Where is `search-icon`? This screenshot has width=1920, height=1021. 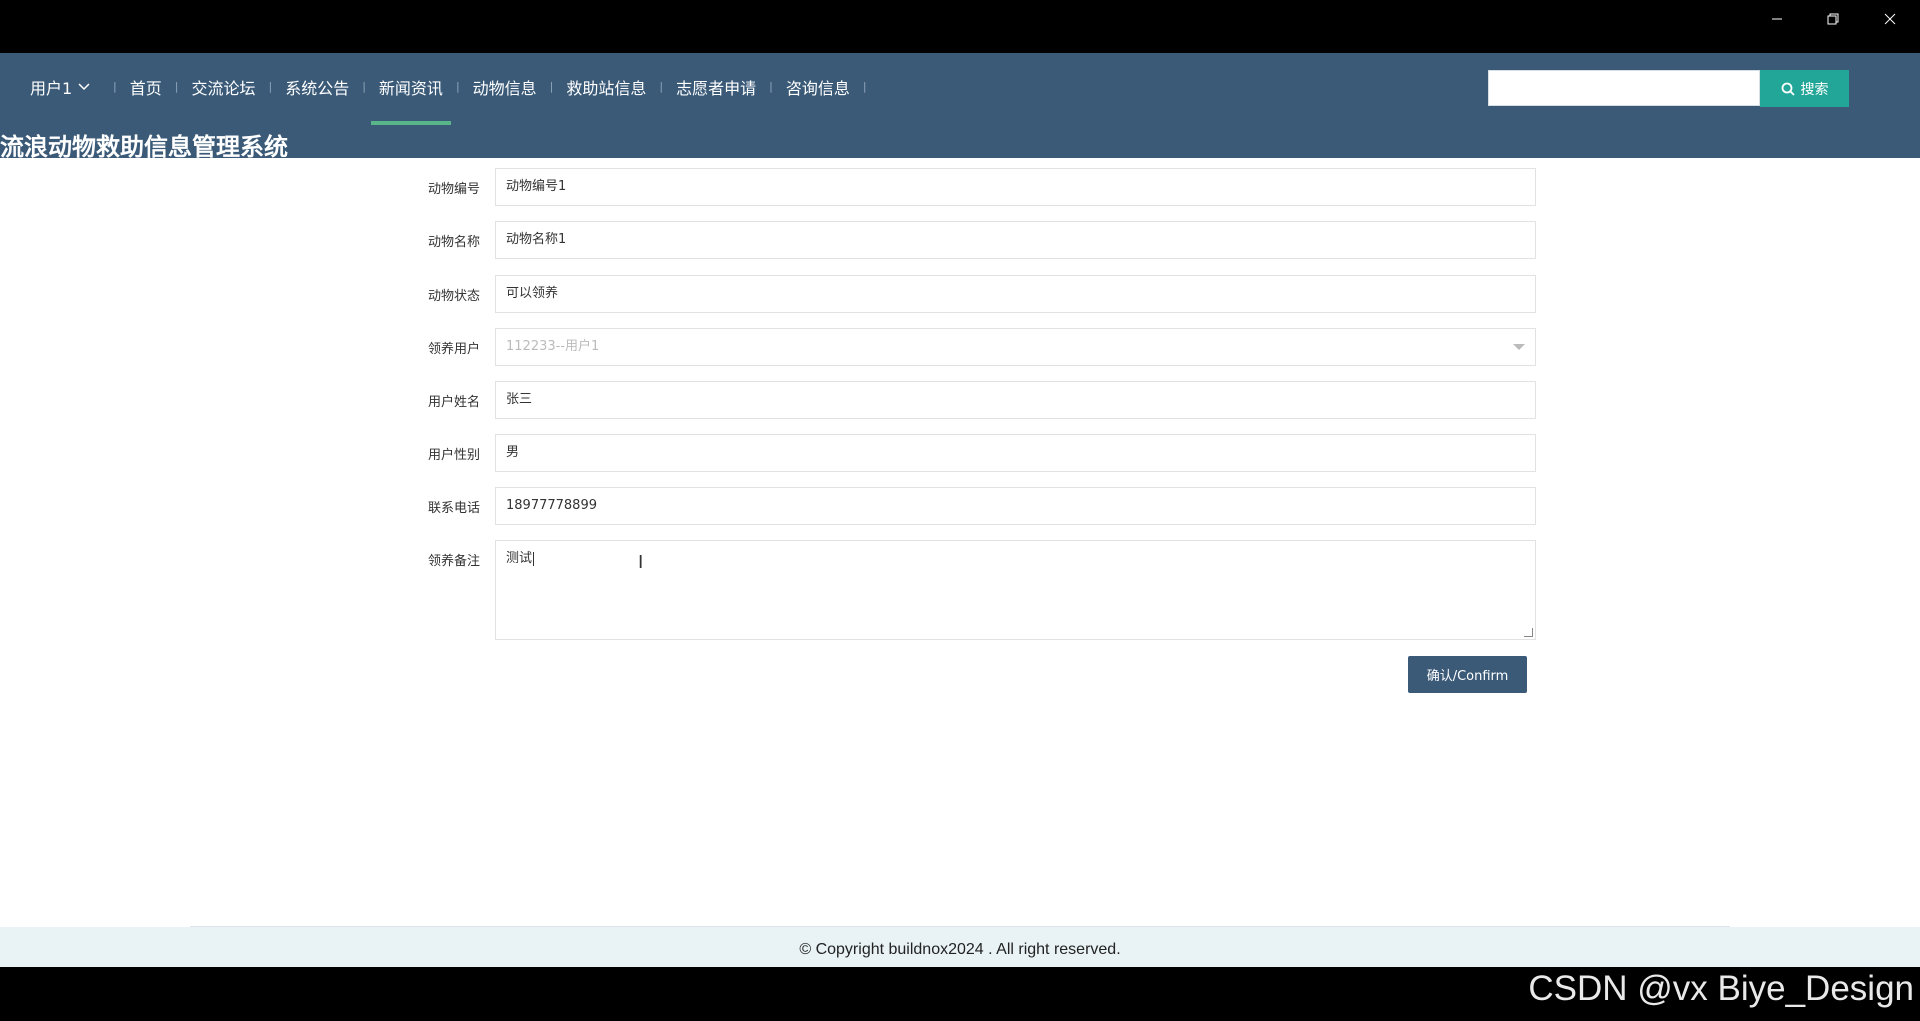
search-icon is located at coordinates (1788, 89).